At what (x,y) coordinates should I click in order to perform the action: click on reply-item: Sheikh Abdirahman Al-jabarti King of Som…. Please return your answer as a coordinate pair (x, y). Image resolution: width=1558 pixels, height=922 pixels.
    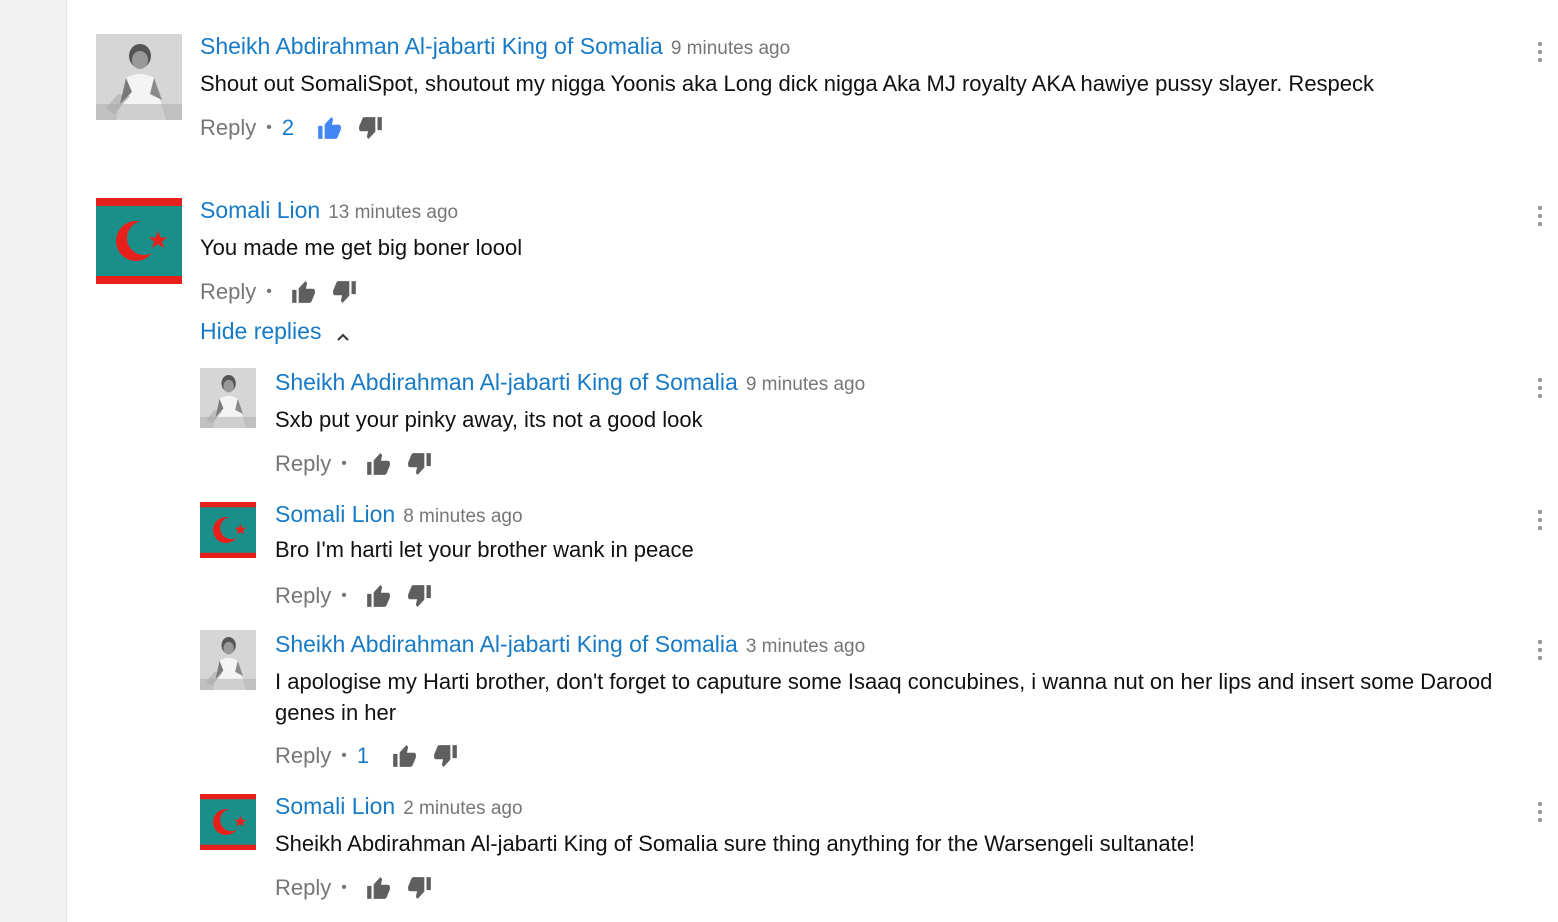
    Looking at the image, I should click on (779, 425).